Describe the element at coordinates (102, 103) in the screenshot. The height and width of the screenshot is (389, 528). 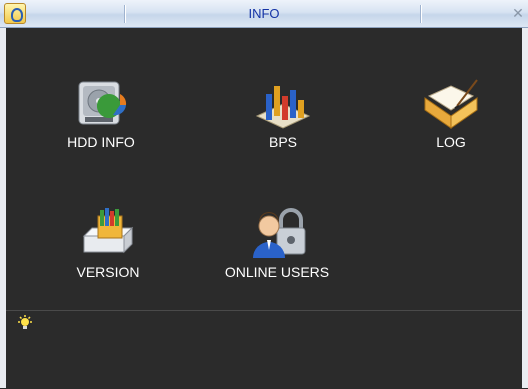
I see `hdd-info-icon` at that location.